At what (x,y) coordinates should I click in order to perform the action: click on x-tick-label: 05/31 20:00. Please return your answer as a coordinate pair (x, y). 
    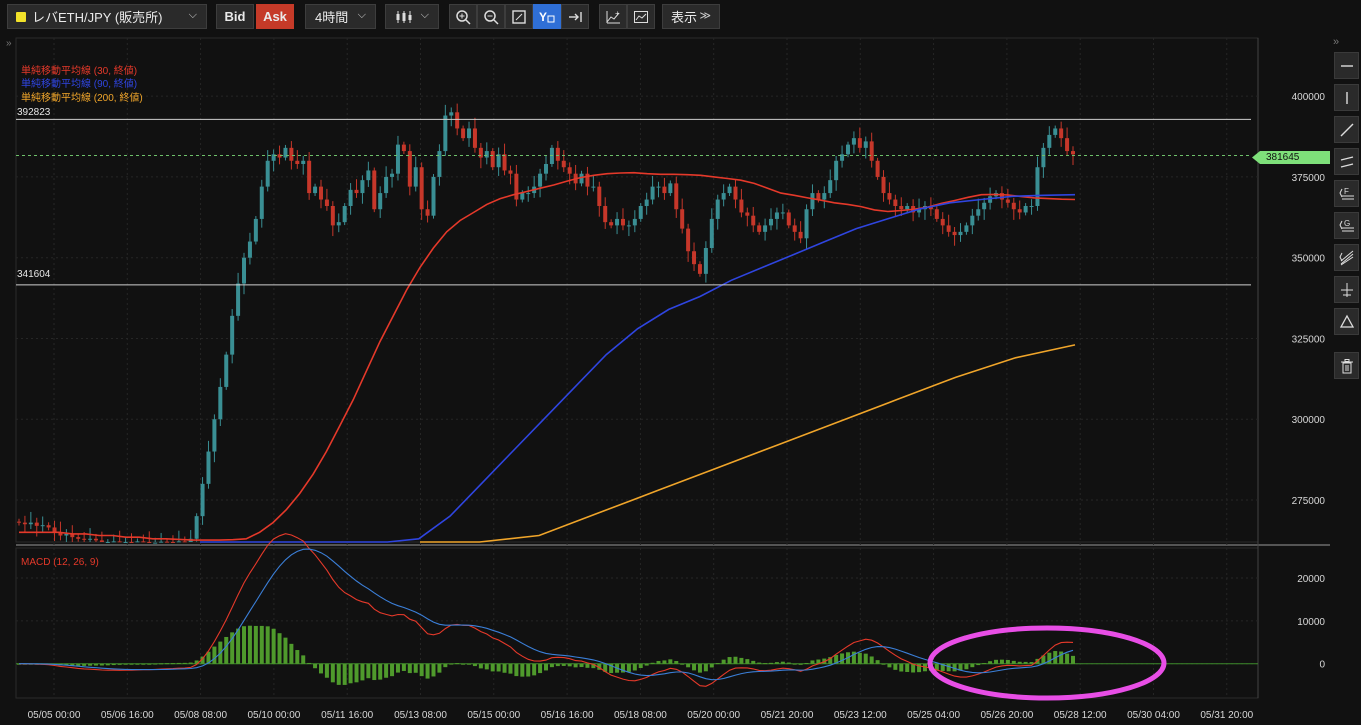
    Looking at the image, I should click on (1226, 715).